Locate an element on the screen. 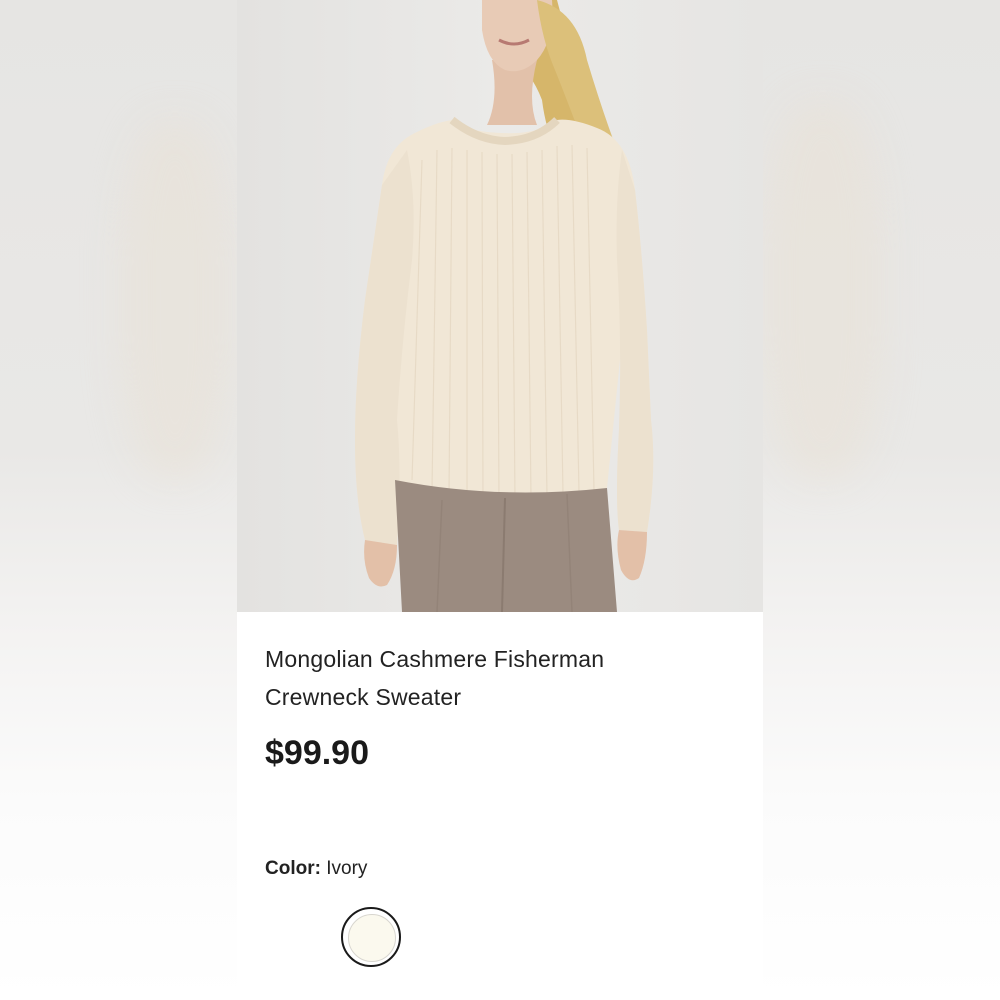  color-value: Ivory is located at coordinates (347, 868).